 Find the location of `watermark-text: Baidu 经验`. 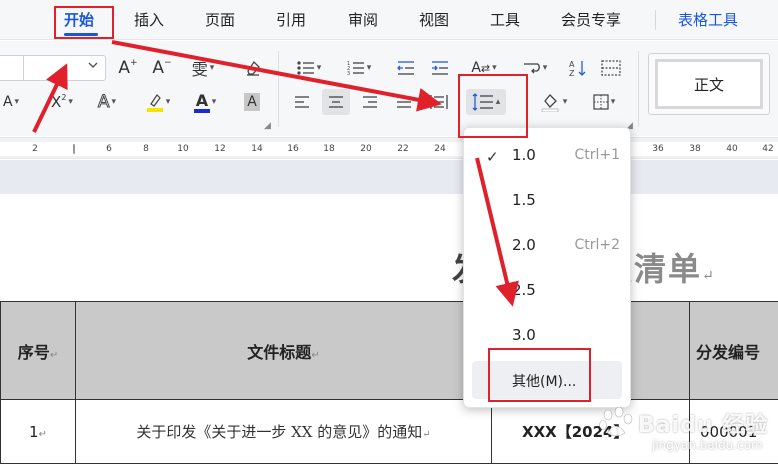

watermark-text: Baidu 经验 is located at coordinates (703, 425).